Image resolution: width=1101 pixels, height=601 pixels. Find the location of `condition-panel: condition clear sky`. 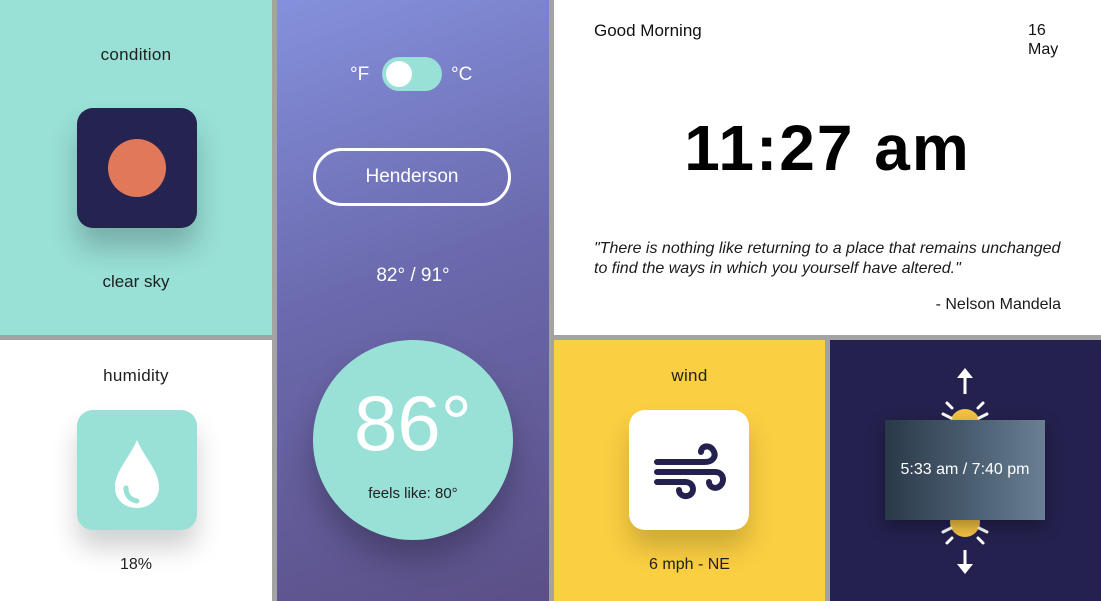

condition-panel: condition clear sky is located at coordinates (136, 167).